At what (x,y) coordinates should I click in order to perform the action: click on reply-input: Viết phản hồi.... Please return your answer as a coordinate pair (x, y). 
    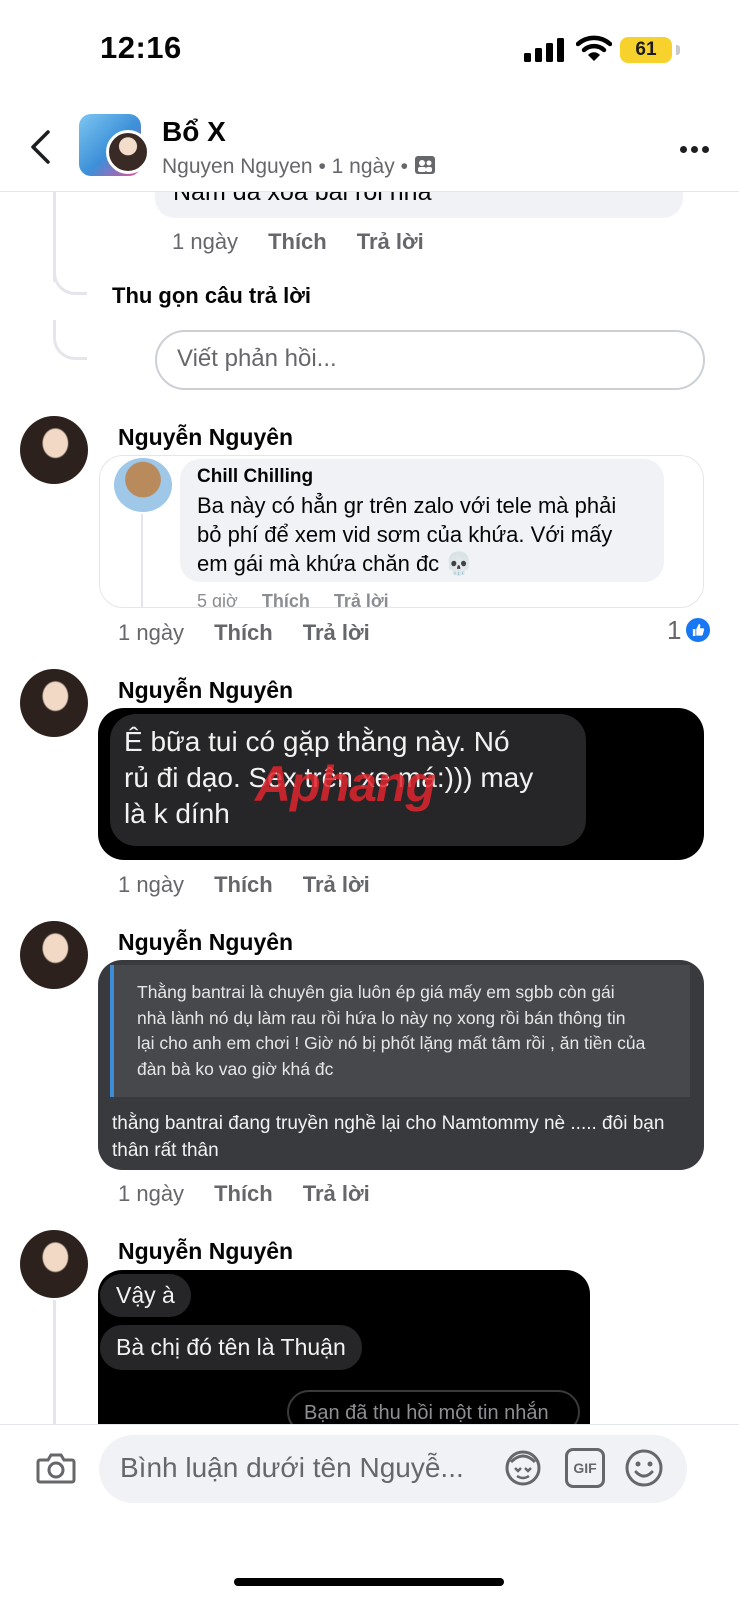
    Looking at the image, I should click on (430, 360).